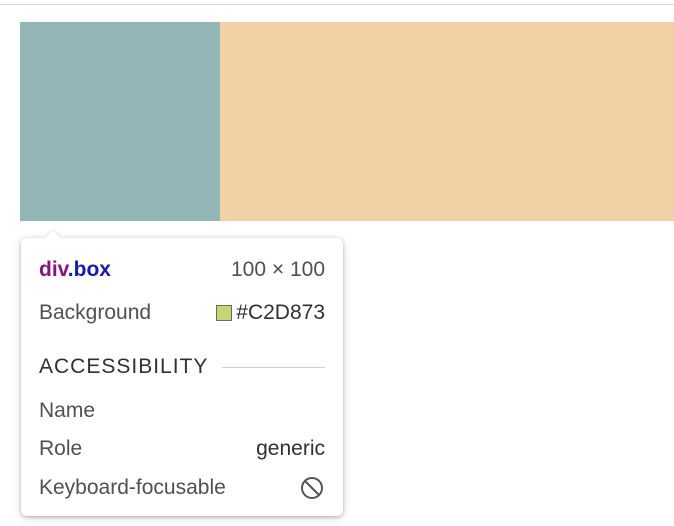 The width and height of the screenshot is (674, 526). Describe the element at coordinates (132, 487) in the screenshot. I see `keyboard-focusable-label: Keyboard-focusable` at that location.